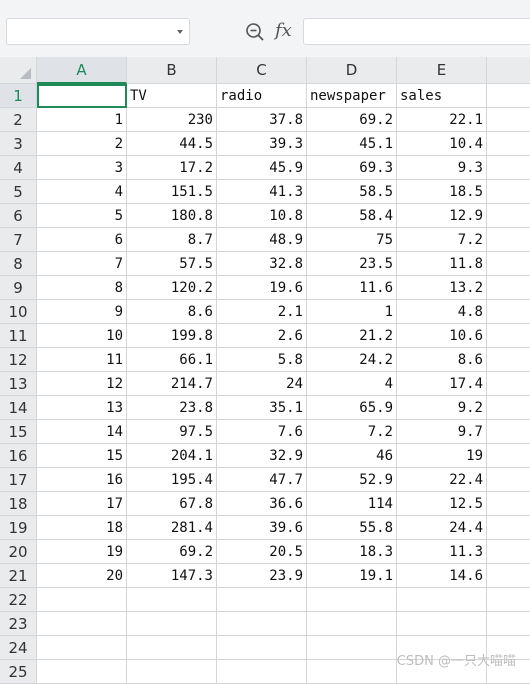 The width and height of the screenshot is (530, 684). I want to click on cell-d18: 114, so click(352, 504).